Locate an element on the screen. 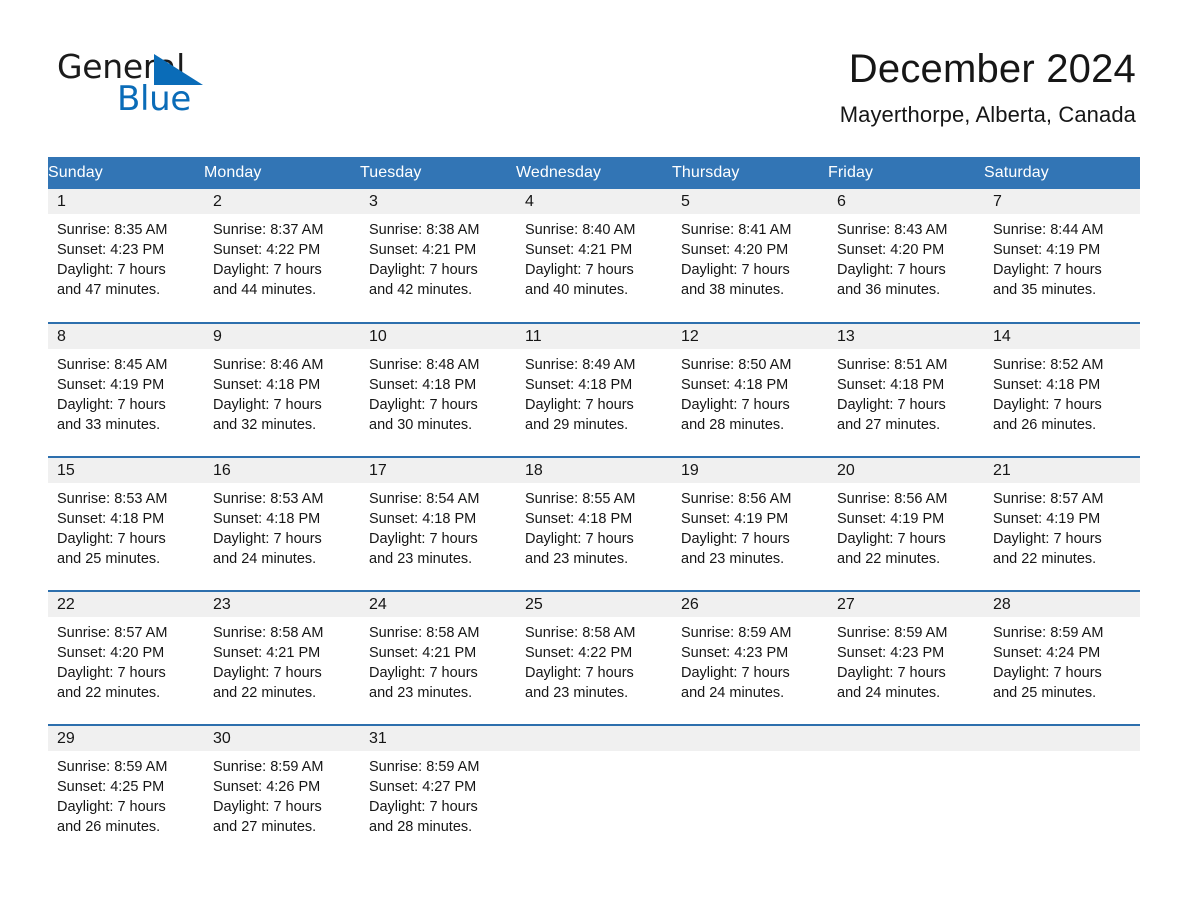 Image resolution: width=1188 pixels, height=918 pixels. sunset-text: Sunset: 4:21 PM is located at coordinates (423, 250).